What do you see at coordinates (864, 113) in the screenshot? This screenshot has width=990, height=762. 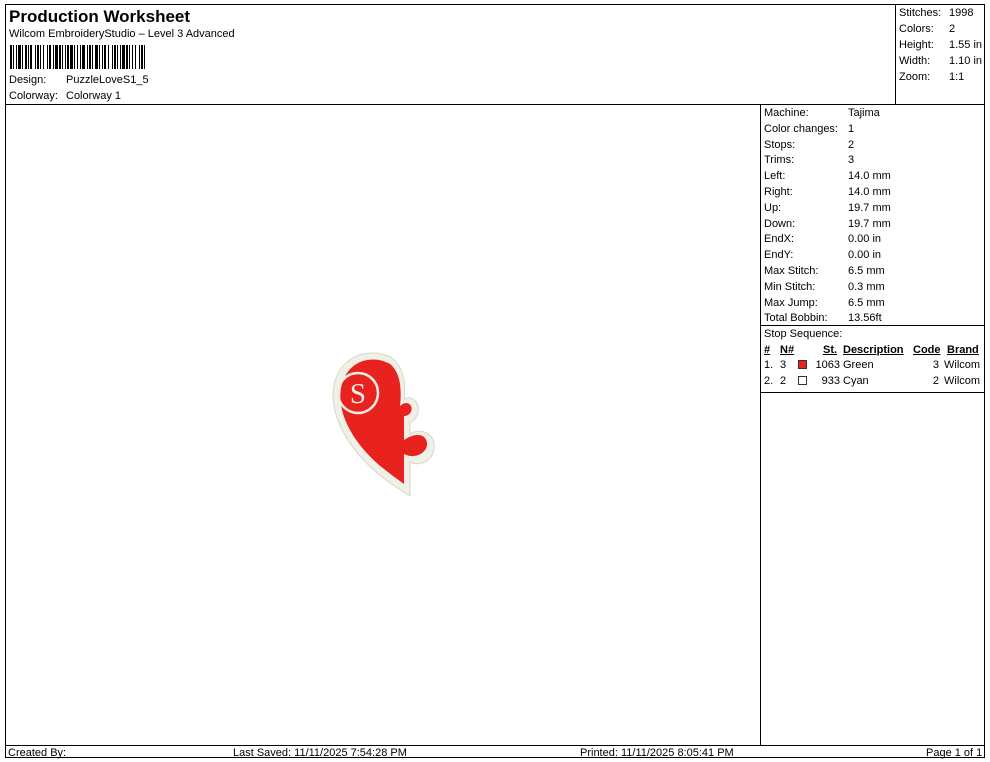 I see `info-value: Tajima` at bounding box center [864, 113].